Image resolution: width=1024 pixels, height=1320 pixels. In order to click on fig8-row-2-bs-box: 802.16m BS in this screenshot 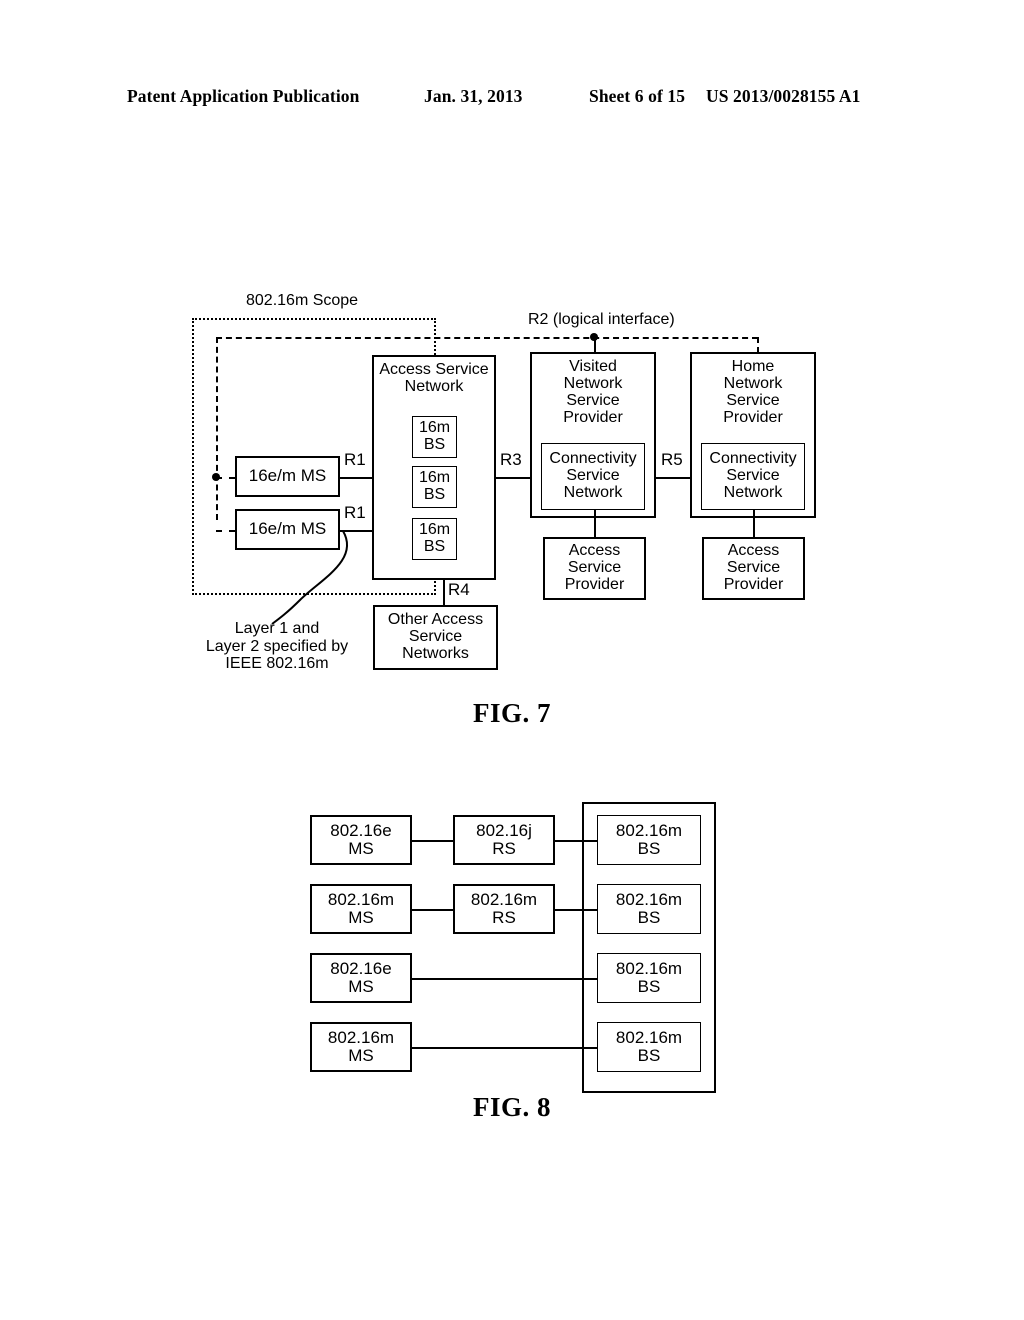, I will do `click(649, 909)`.